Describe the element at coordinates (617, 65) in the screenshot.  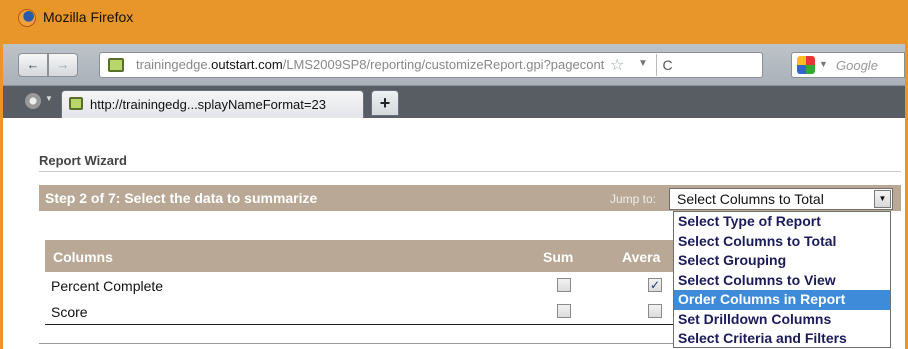
I see `bookmark-star-icon: ☆` at that location.